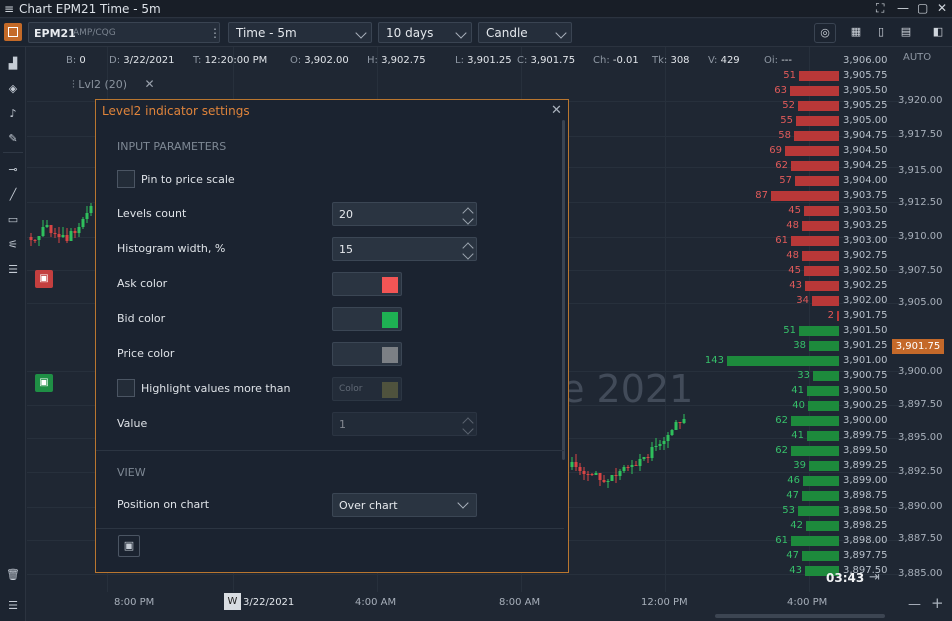 The width and height of the screenshot is (952, 621). I want to click on ask-volume: 2, so click(830, 315).